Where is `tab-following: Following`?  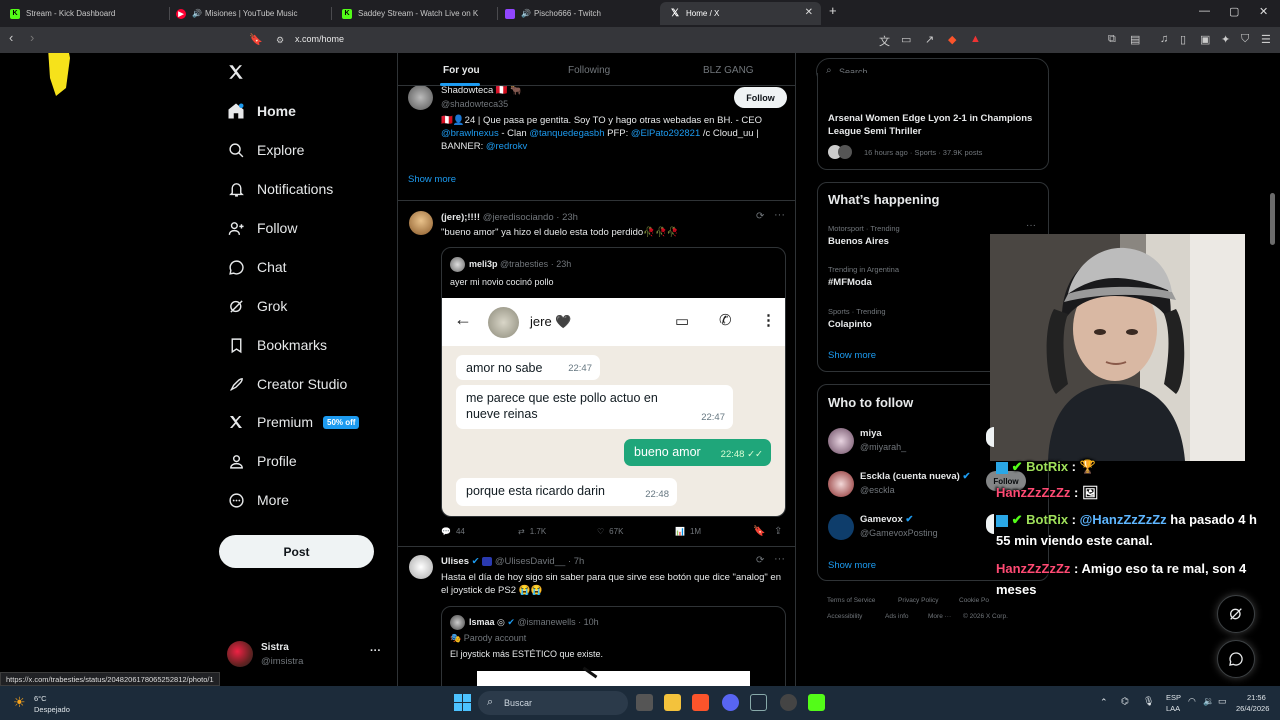
tab-following: Following is located at coordinates (589, 70).